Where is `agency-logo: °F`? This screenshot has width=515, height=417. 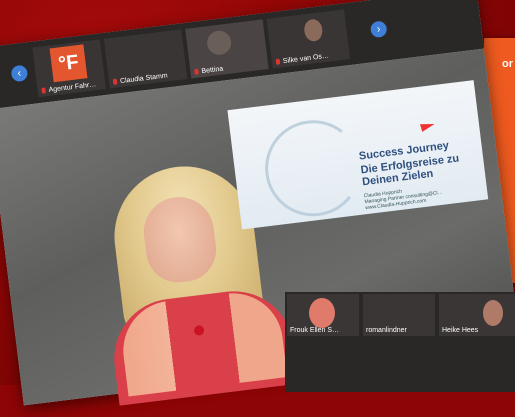
agency-logo: °F is located at coordinates (68, 63).